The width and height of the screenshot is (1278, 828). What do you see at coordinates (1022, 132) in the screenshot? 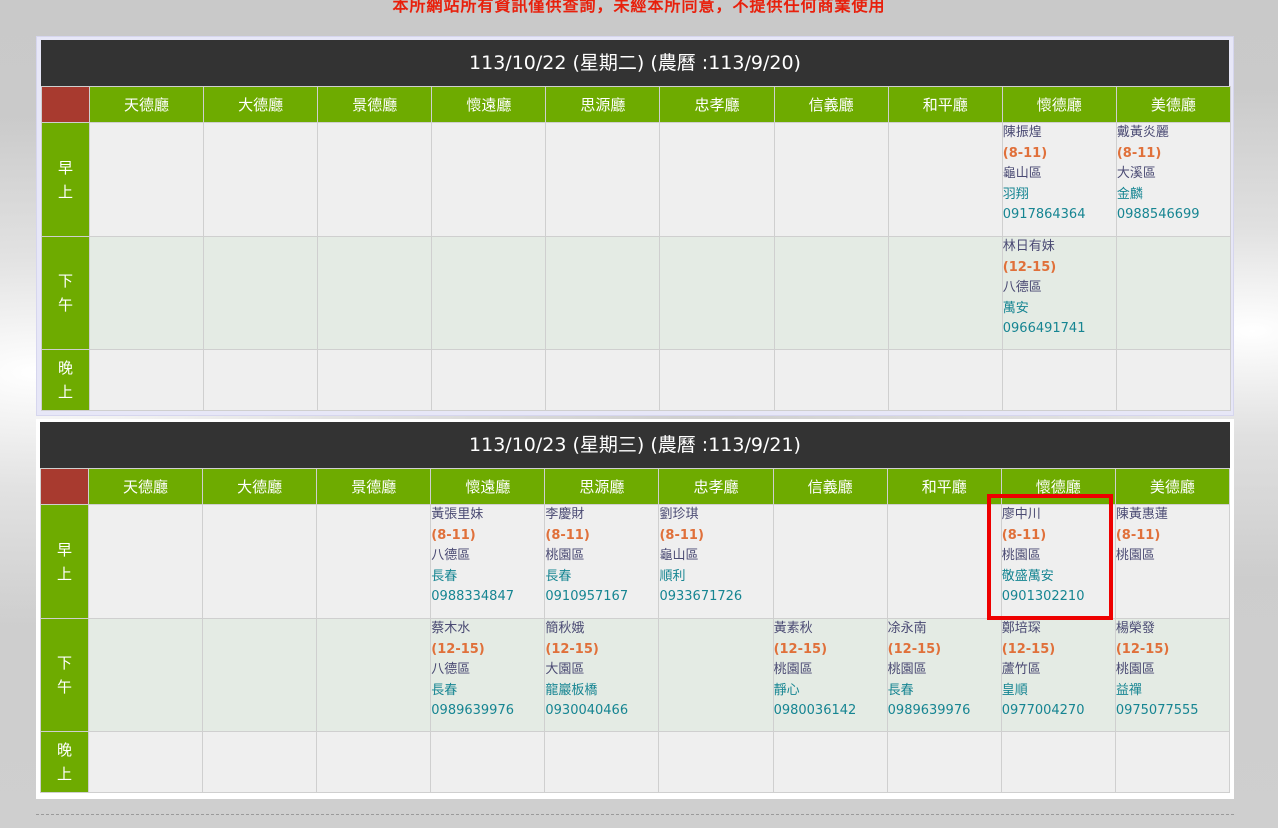
I see `deceased-name: 陳振煌` at bounding box center [1022, 132].